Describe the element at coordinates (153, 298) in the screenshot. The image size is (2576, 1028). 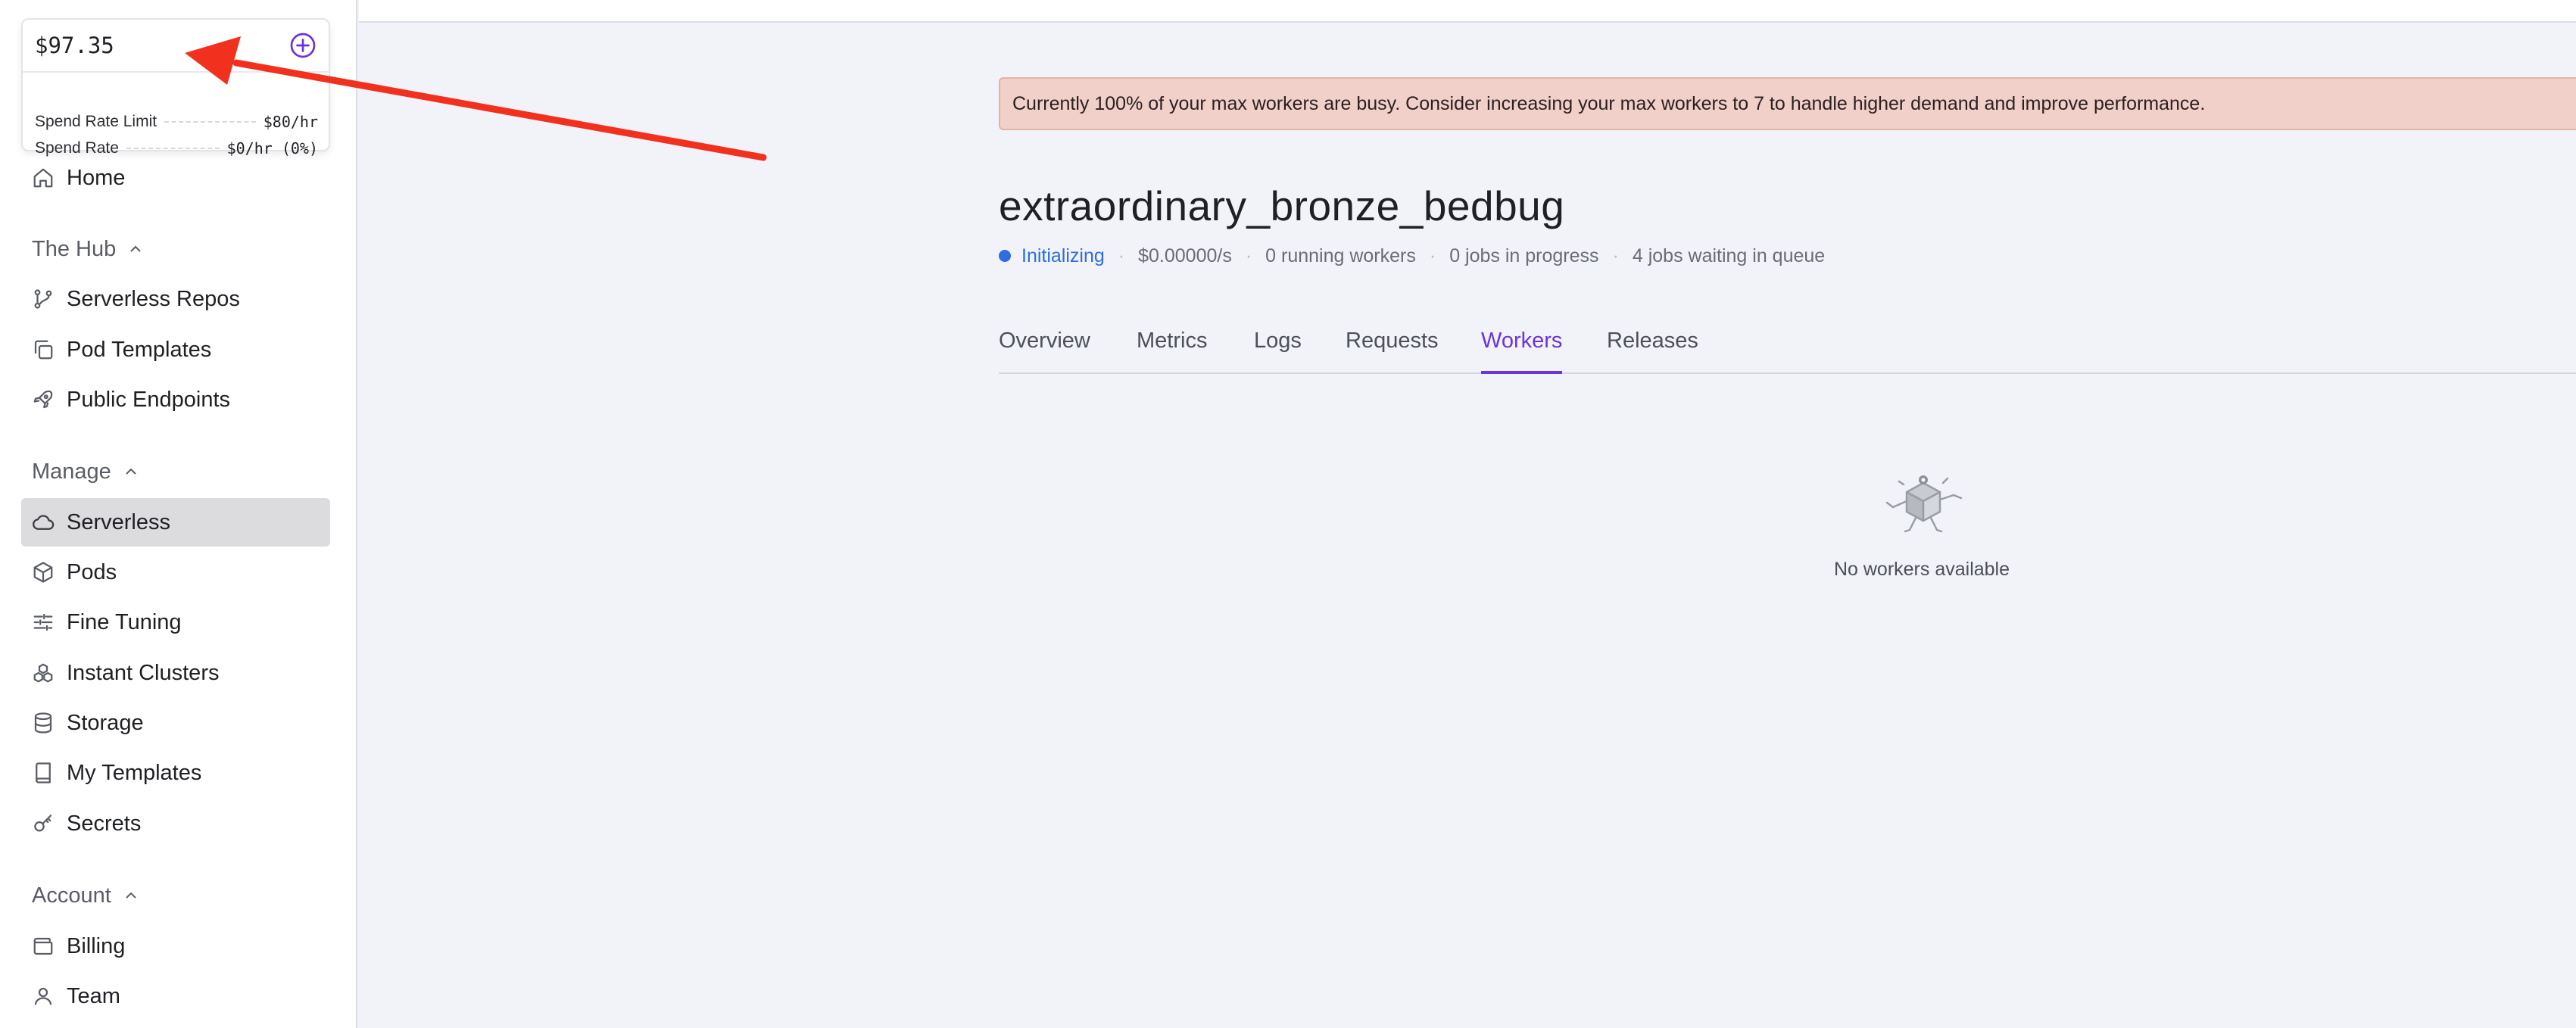
I see `sidebar-item-label: Serverless Repos` at that location.